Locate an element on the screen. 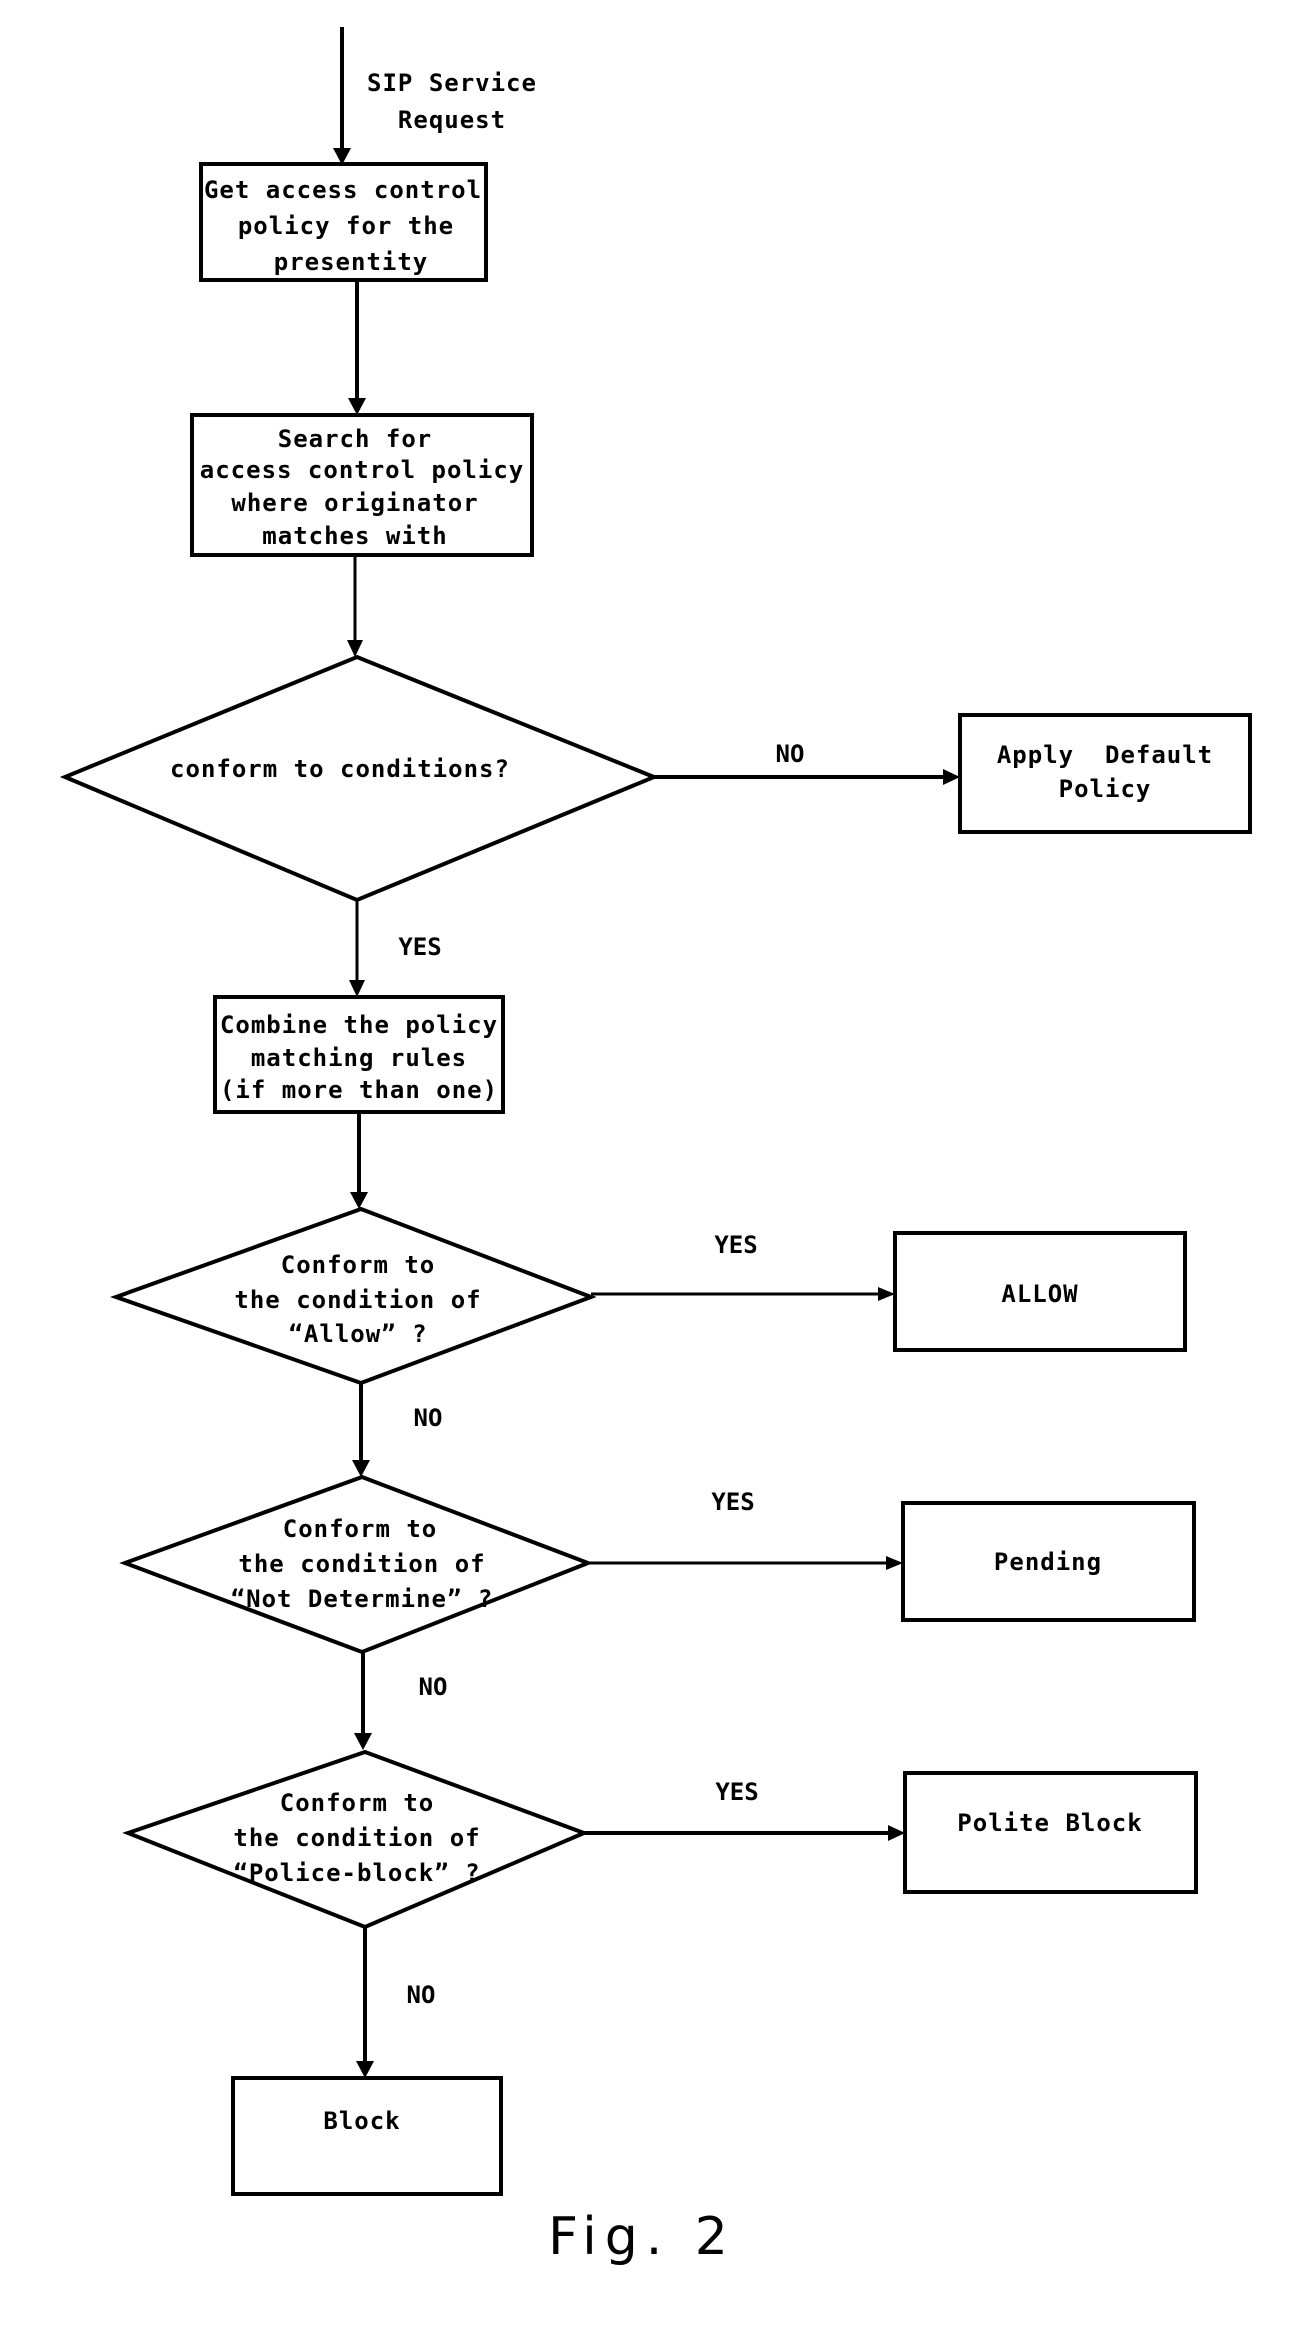 This screenshot has height=2332, width=1301. node-pending: Pending is located at coordinates (1048, 1561).